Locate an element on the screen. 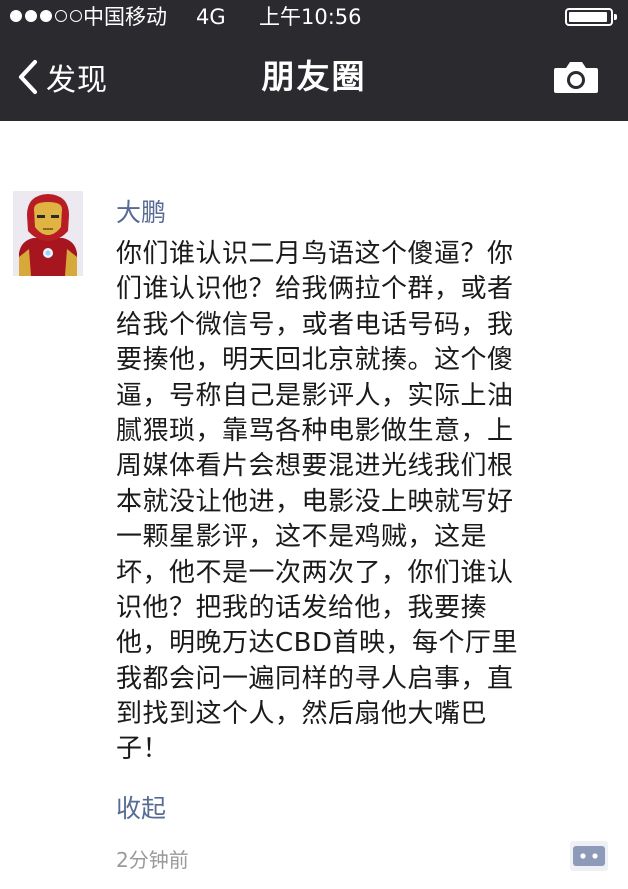  post-timestamp: 2分钟前 is located at coordinates (152, 860).